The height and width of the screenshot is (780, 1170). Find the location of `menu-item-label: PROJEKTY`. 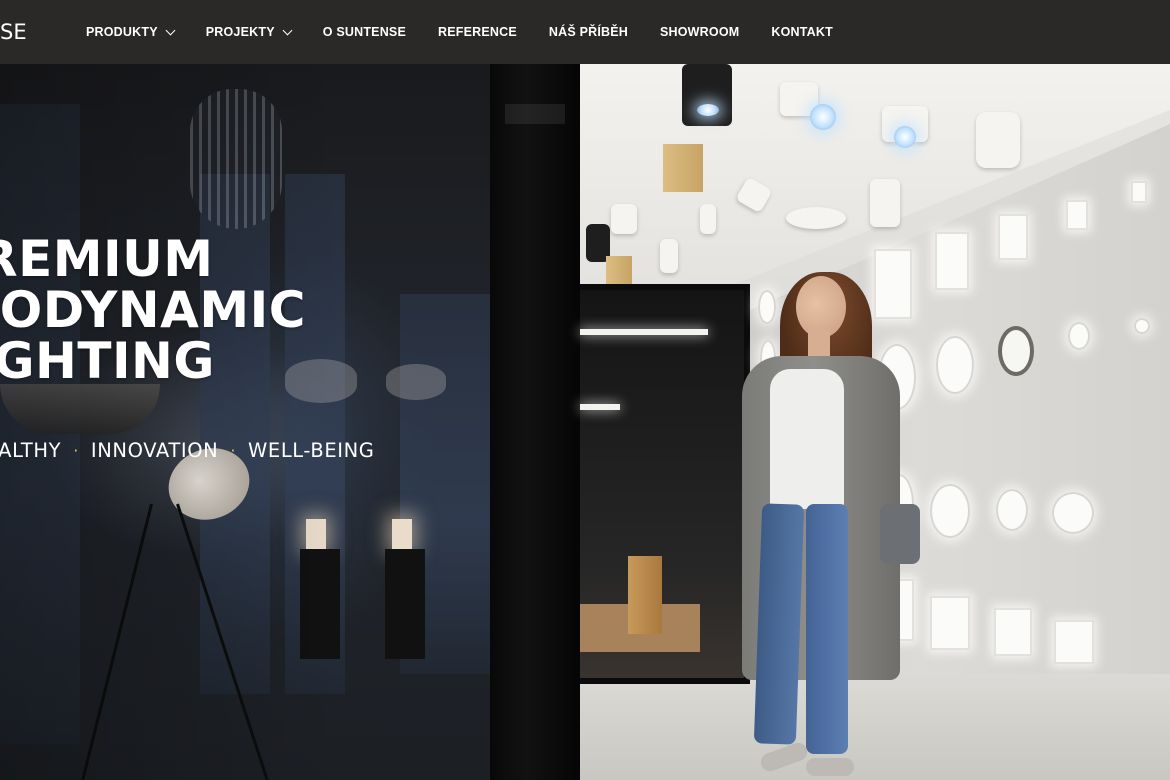

menu-item-label: PROJEKTY is located at coordinates (240, 32).